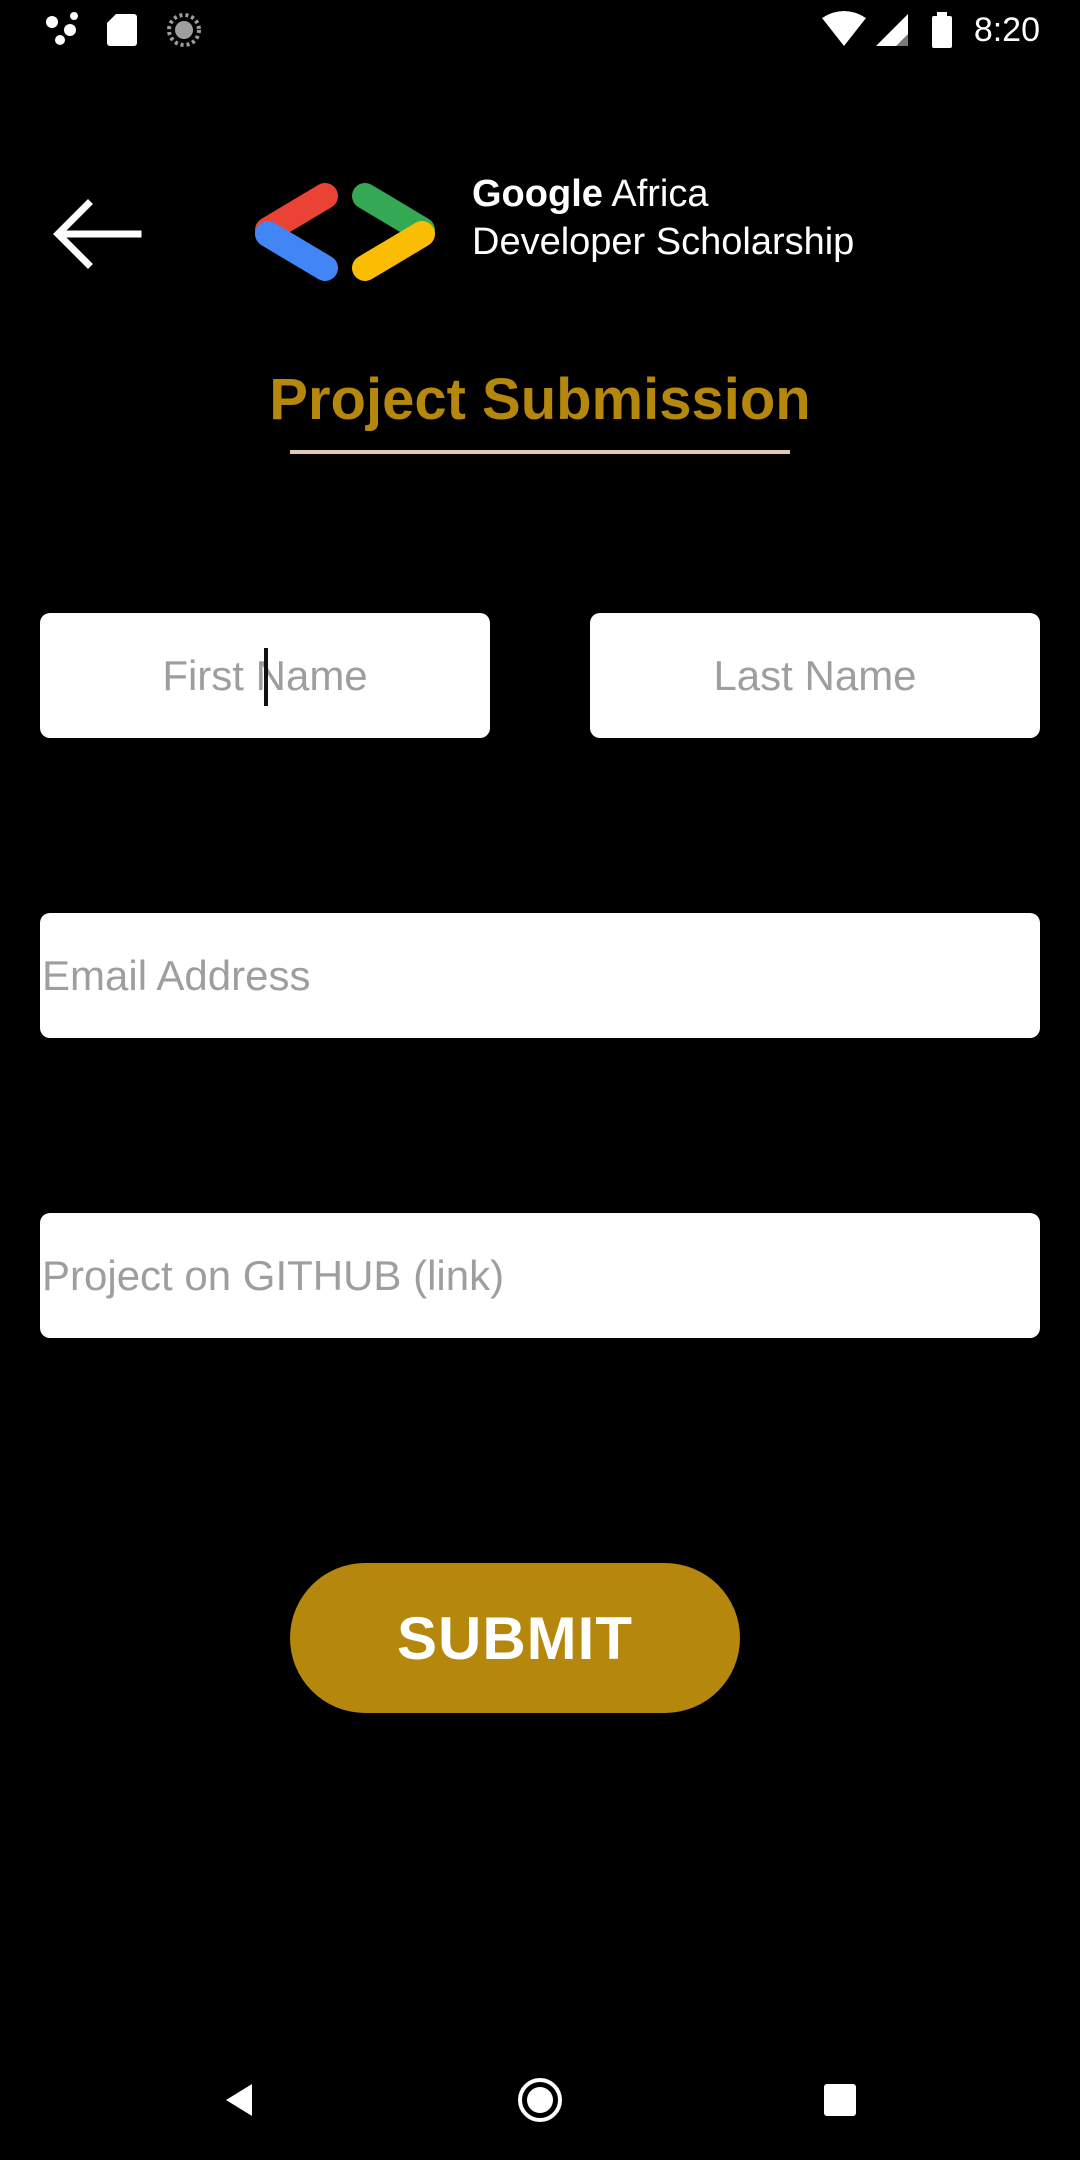 Image resolution: width=1080 pixels, height=2160 pixels. I want to click on battery-icon, so click(942, 30).